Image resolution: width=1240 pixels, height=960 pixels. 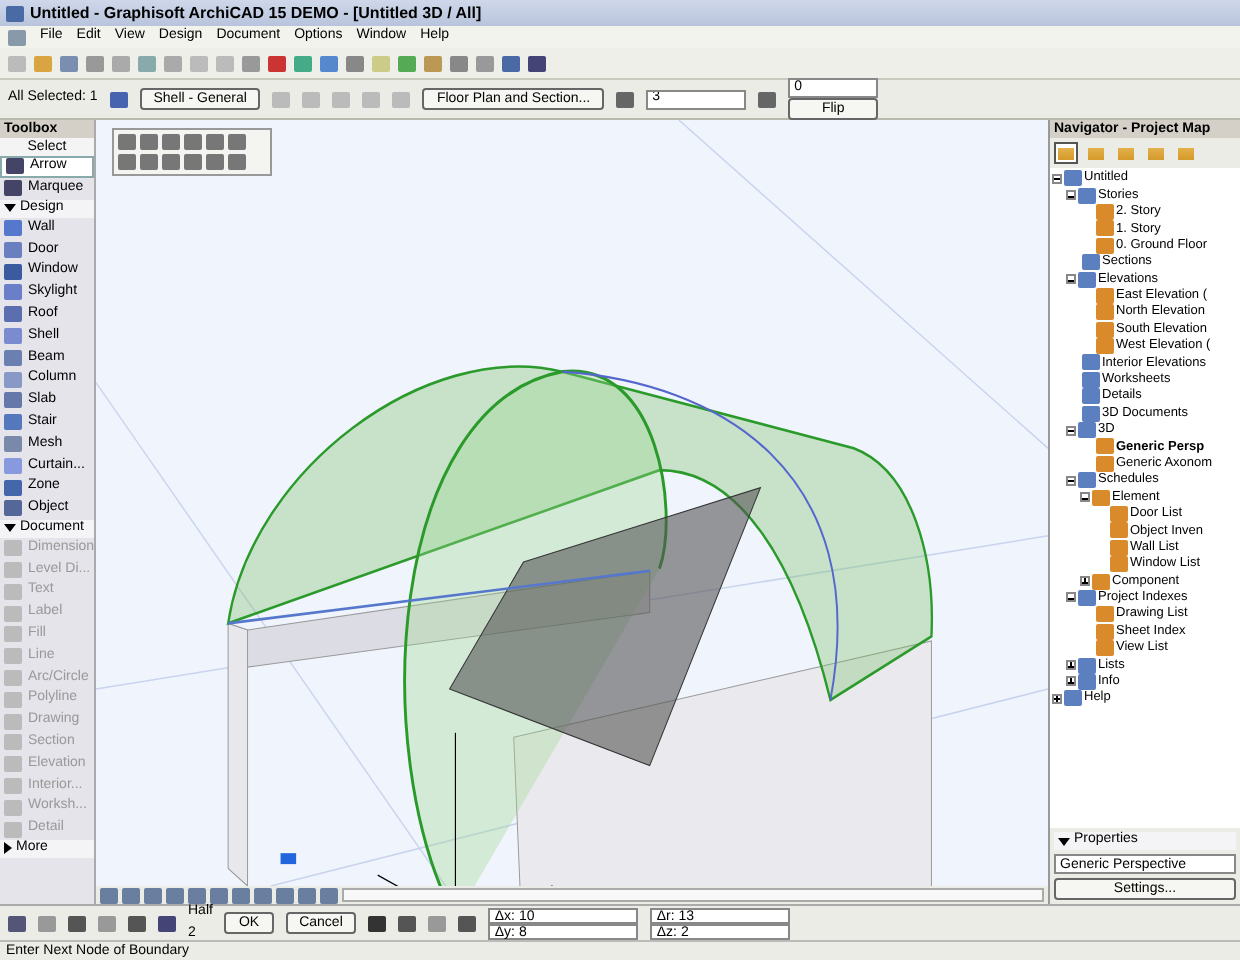 I want to click on app-logo-icon, so click(x=15, y=13).